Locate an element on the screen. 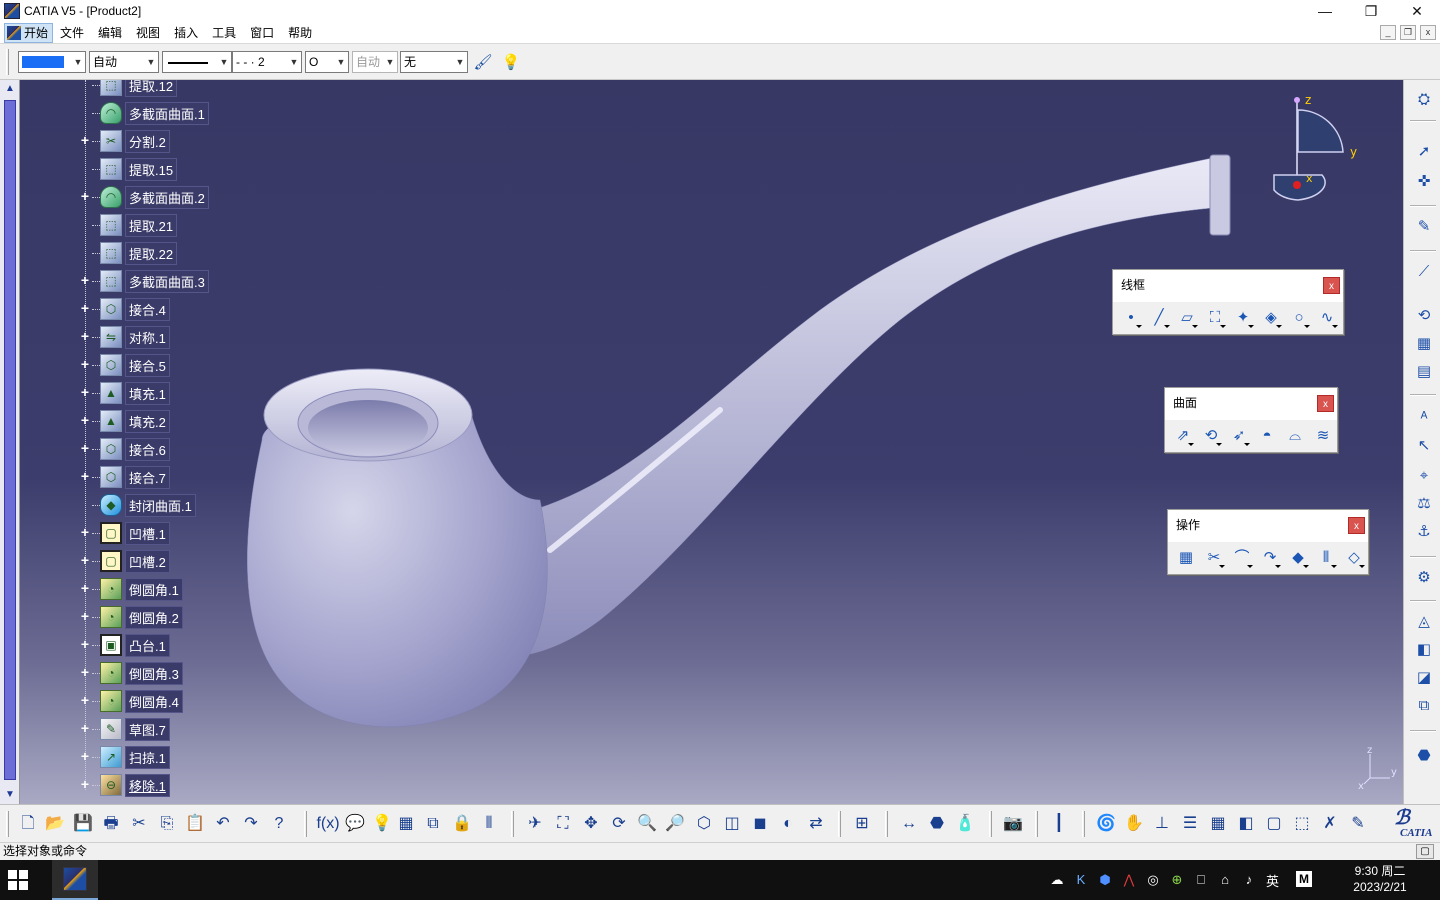 The height and width of the screenshot is (900, 1440). color-select: ▼ is located at coordinates (52, 62).